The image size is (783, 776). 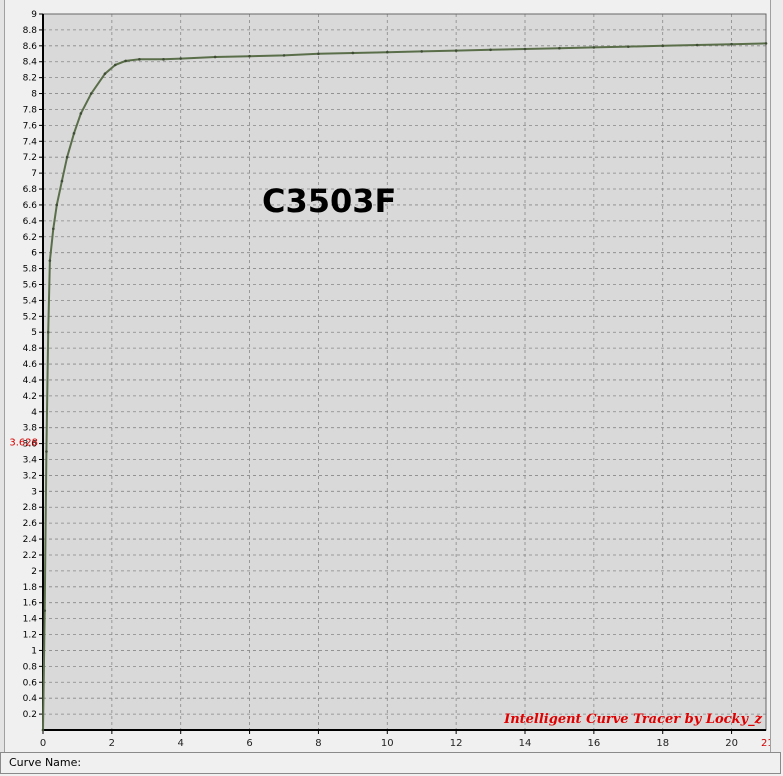 I want to click on y-tick-label: 0.6, so click(x=30, y=683).